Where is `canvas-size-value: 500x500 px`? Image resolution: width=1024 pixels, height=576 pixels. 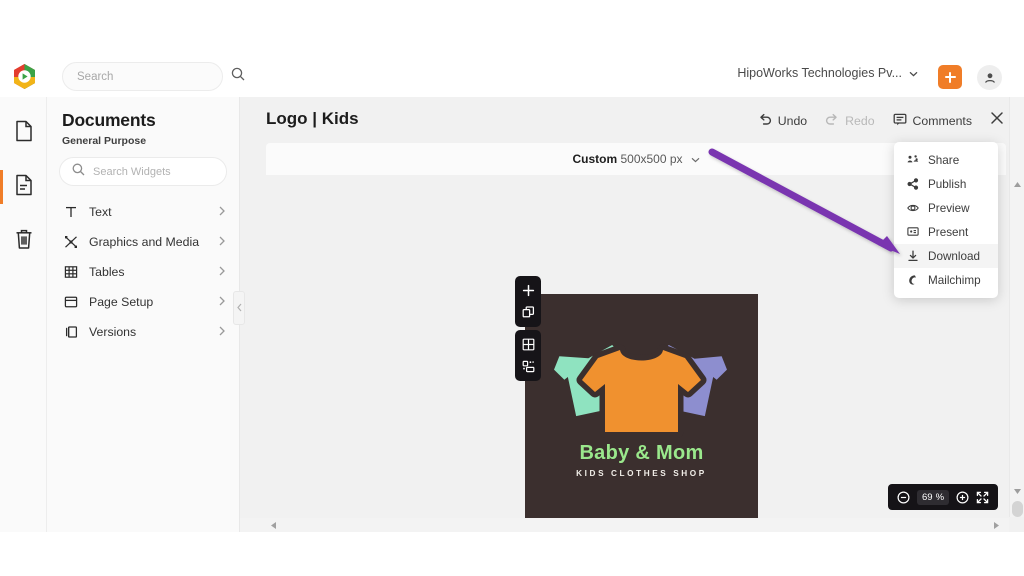
canvas-size-value: 500x500 px is located at coordinates (651, 159).